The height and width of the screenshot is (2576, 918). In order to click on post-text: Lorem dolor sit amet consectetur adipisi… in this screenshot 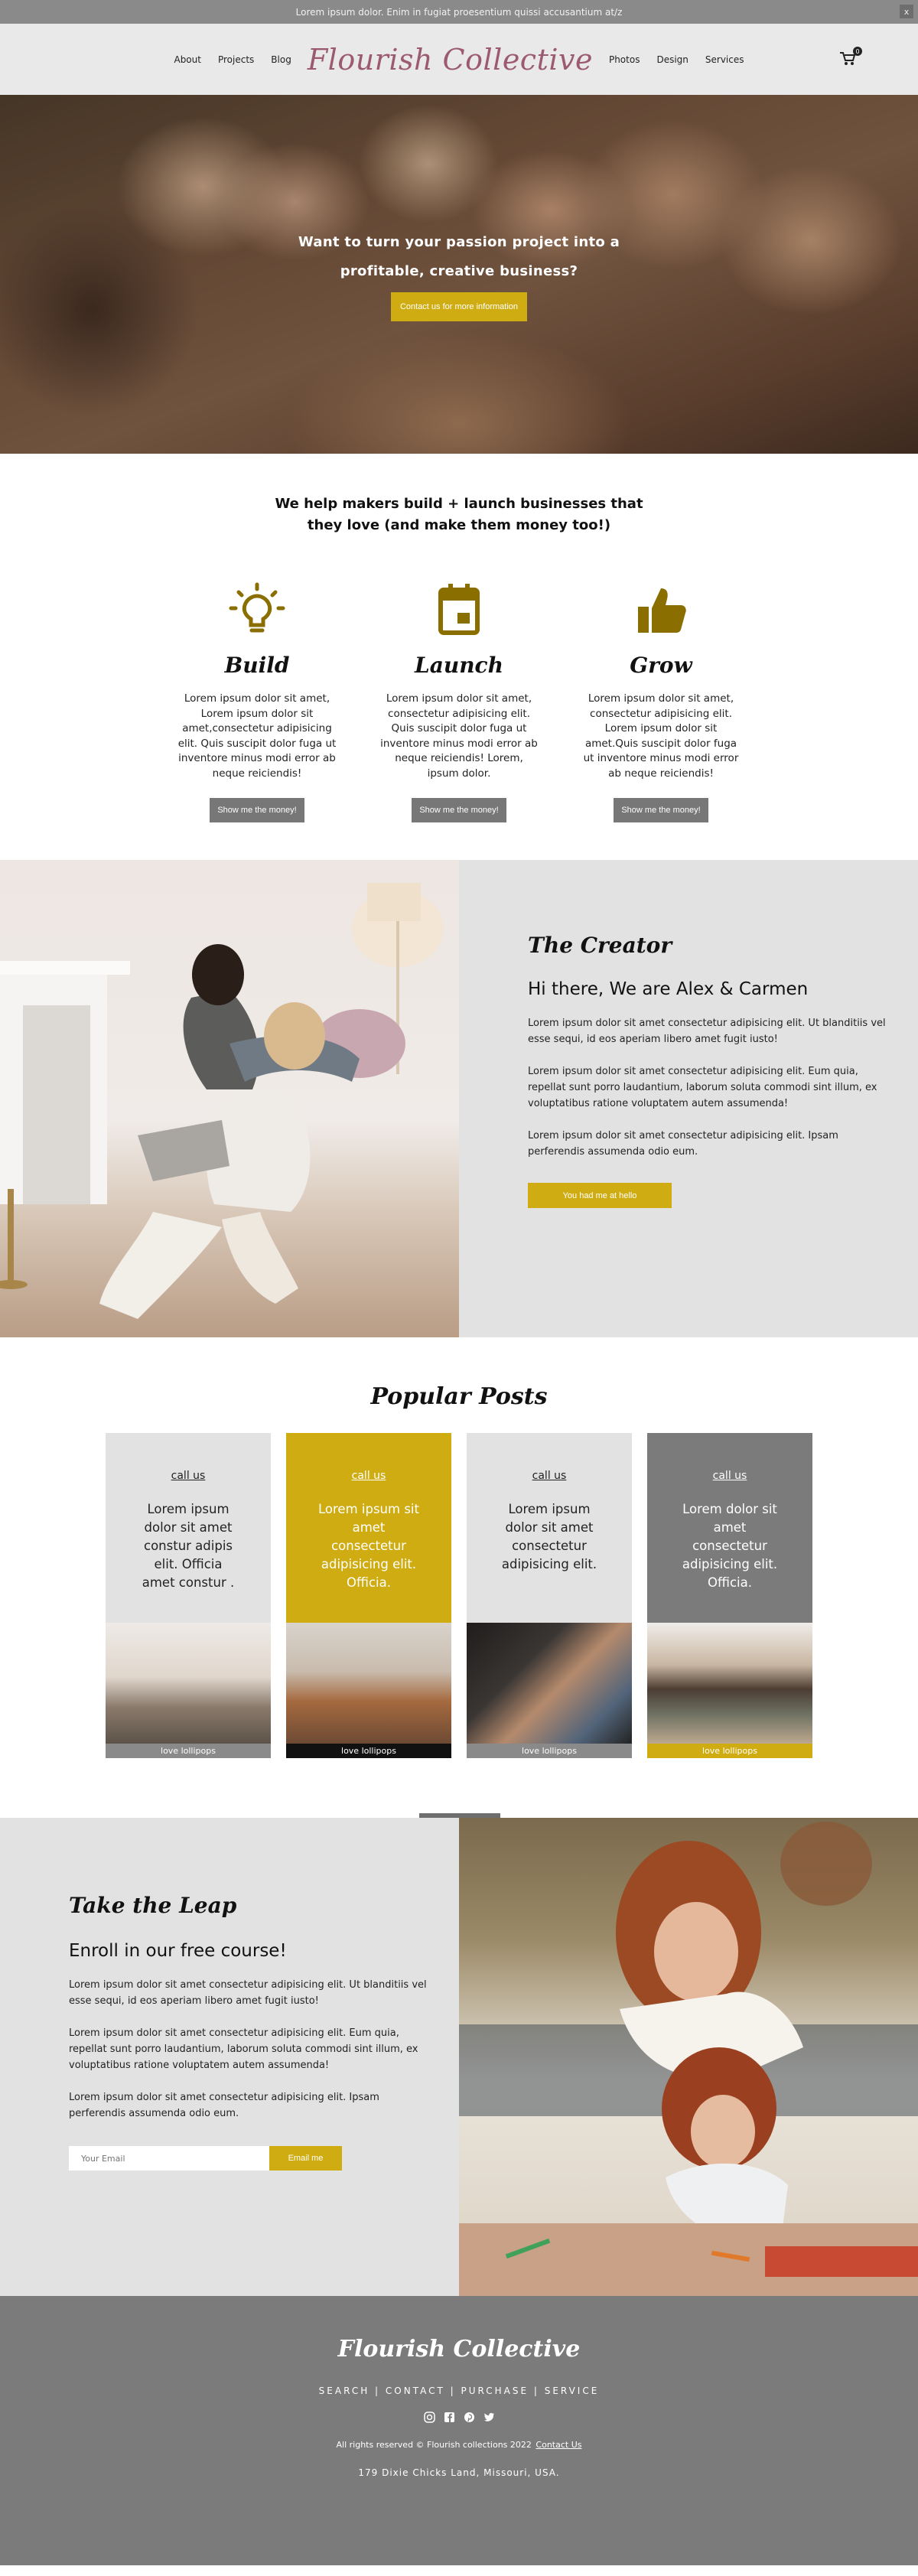, I will do `click(730, 1546)`.